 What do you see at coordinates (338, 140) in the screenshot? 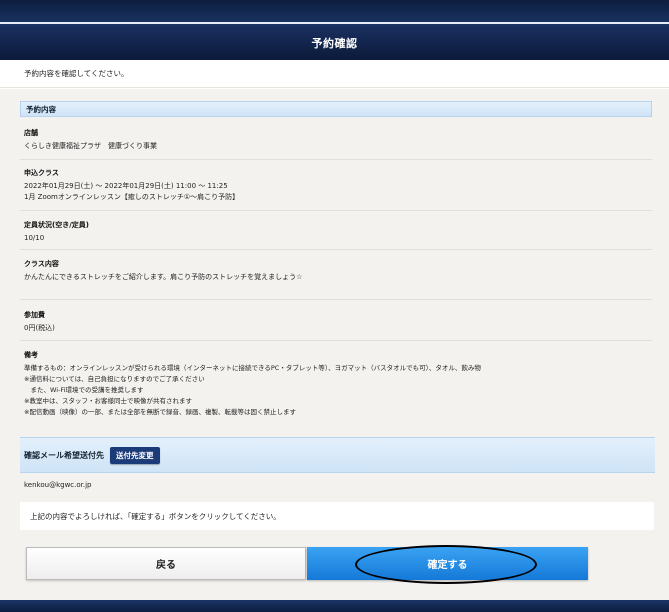
I see `store-field: 店舗 くらしき健康福祉プラザ 健康づくり事業` at bounding box center [338, 140].